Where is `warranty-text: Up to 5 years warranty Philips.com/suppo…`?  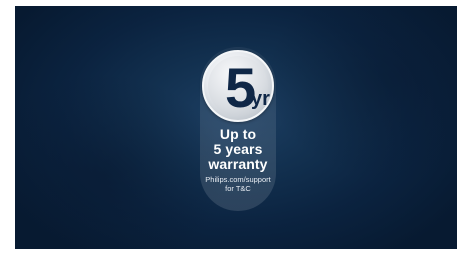
warranty-text: Up to 5 years warranty Philips.com/suppo… is located at coordinates (238, 160).